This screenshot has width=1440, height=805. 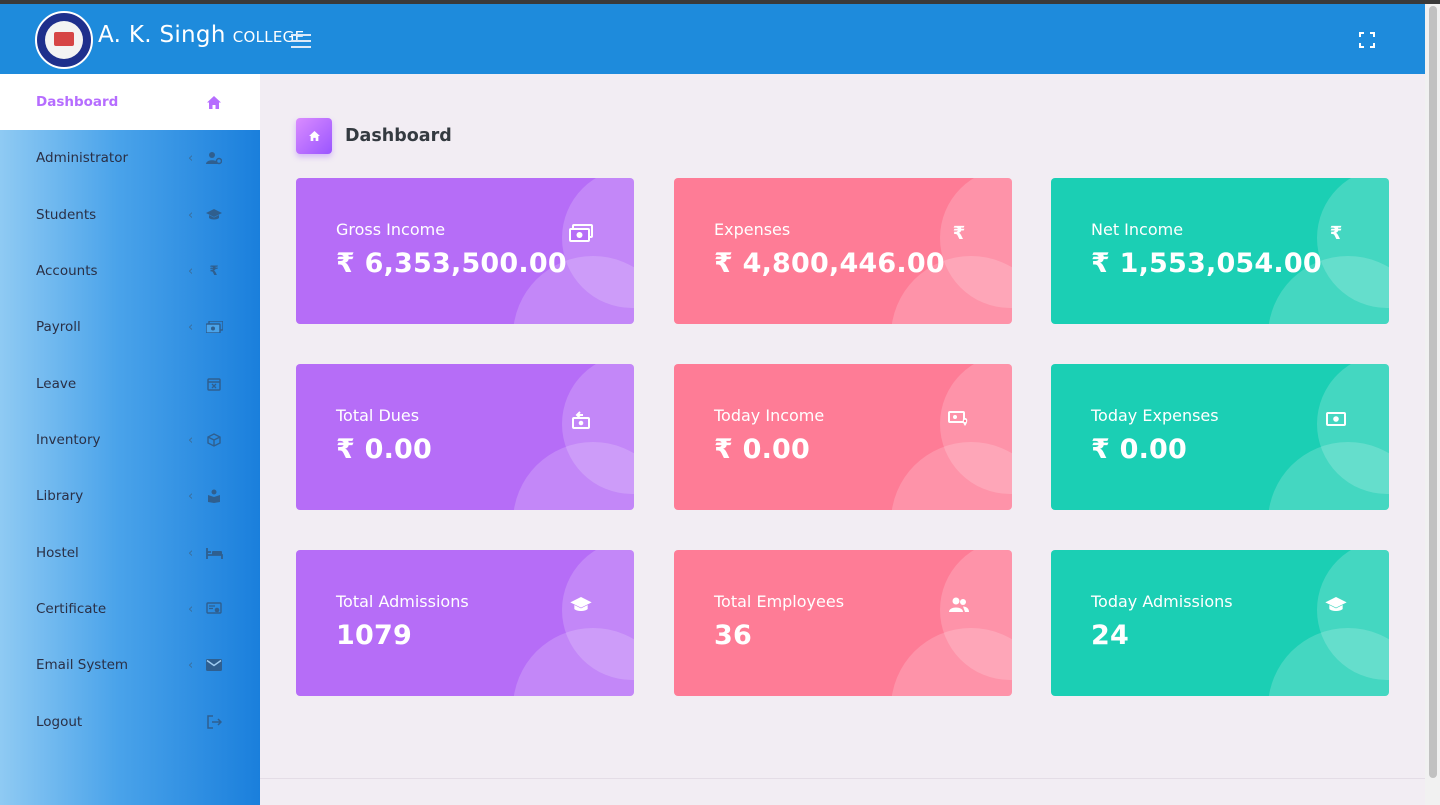 I want to click on fullscreen-icon, so click(x=1367, y=40).